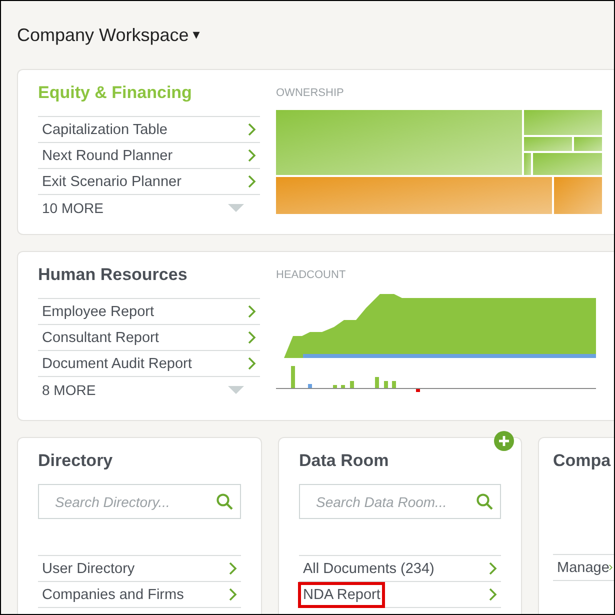  I want to click on list-item: Employee Report, so click(149, 312).